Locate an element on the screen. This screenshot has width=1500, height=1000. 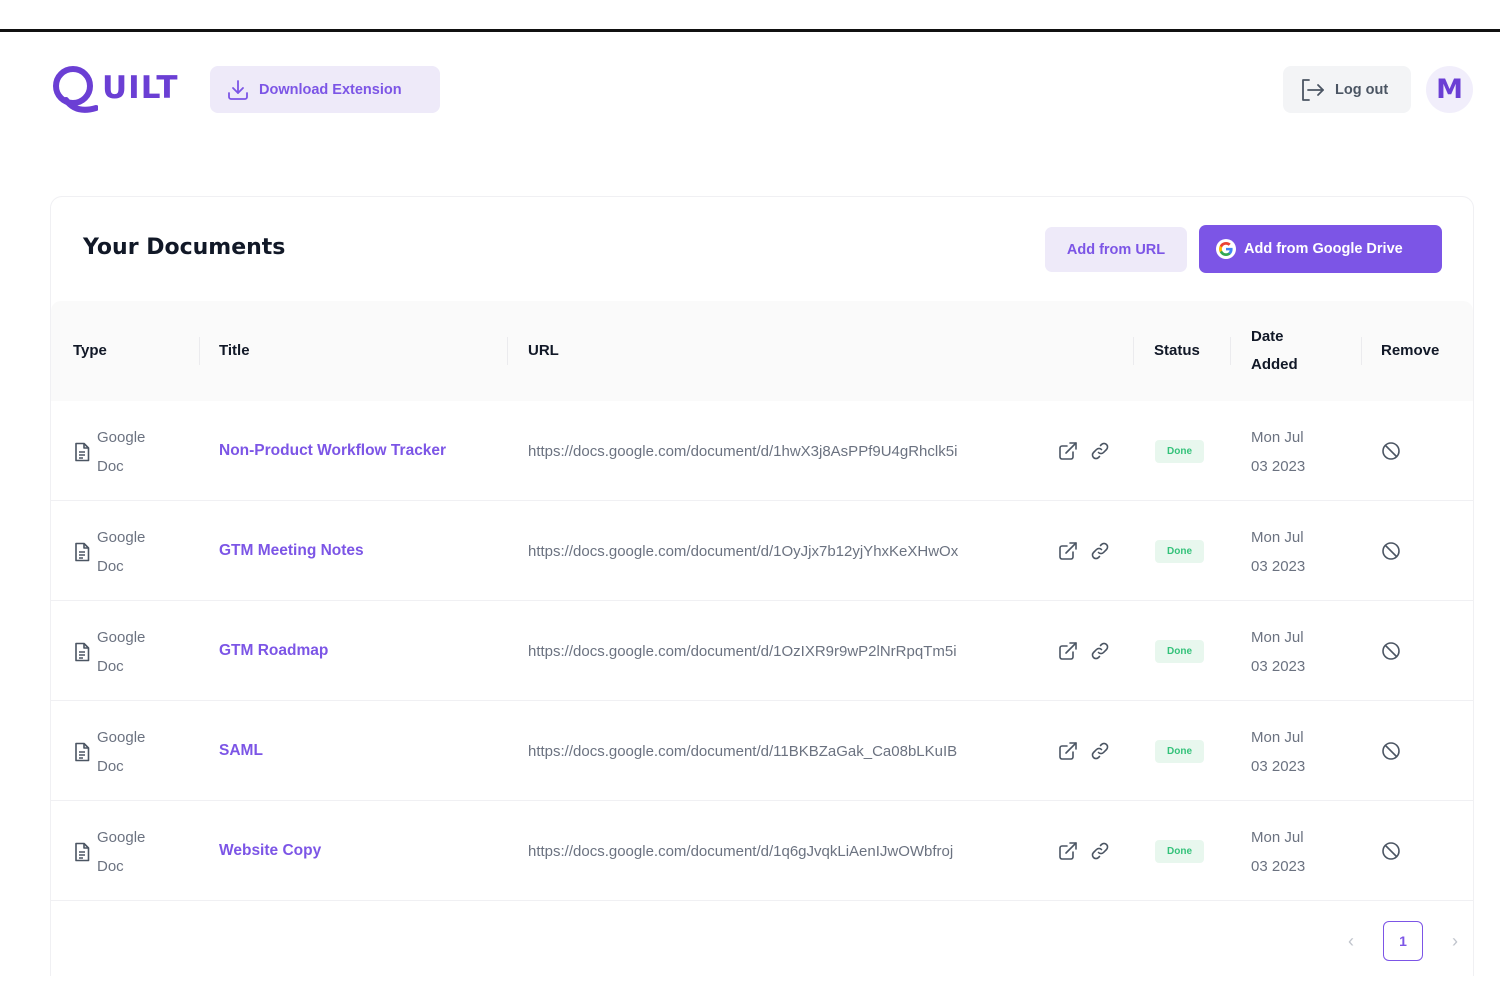
pagination-next-button: › is located at coordinates (1455, 941).